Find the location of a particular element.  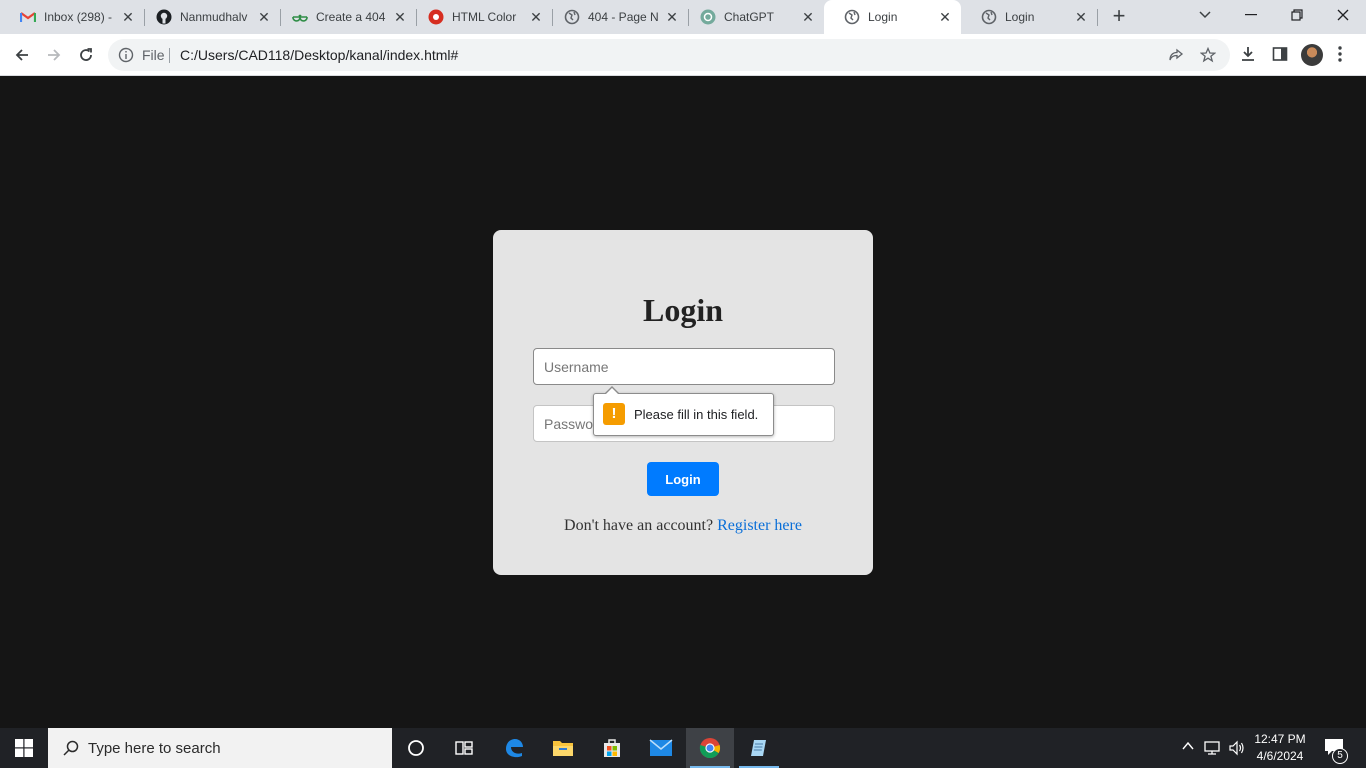

tab-login-active: Login ✕ is located at coordinates (892, 17).